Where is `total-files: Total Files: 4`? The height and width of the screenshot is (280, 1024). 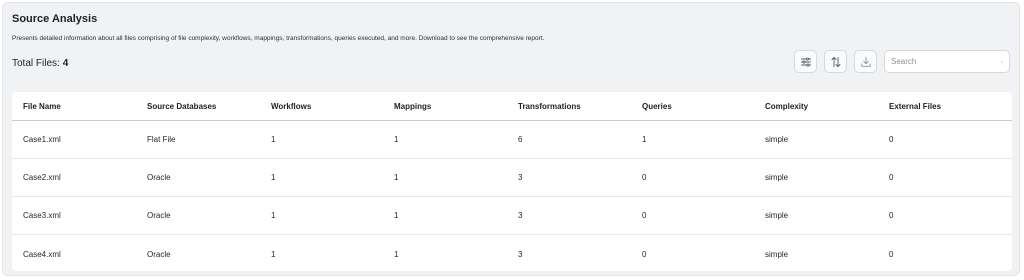
total-files: Total Files: 4 is located at coordinates (40, 63).